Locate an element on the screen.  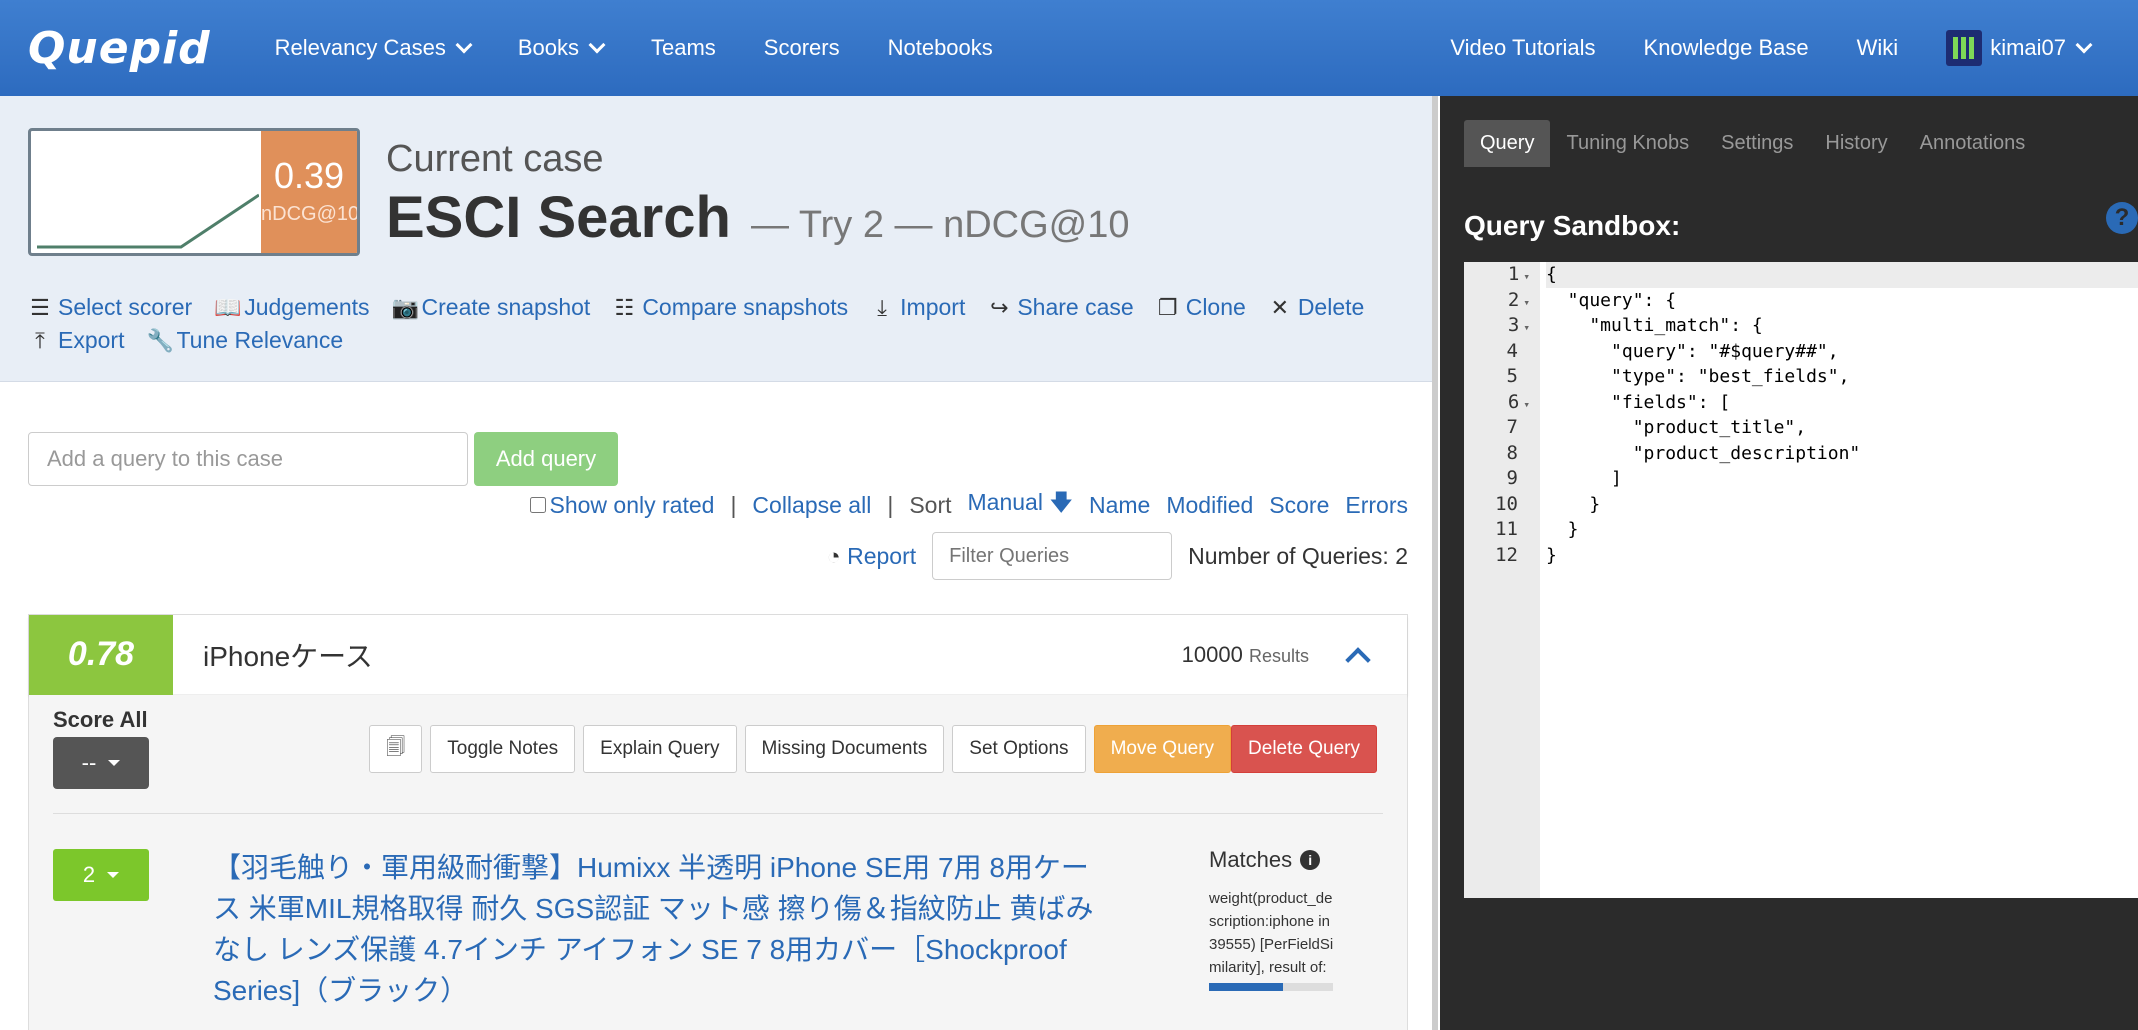
missing-documents-button: Missing Documents is located at coordinates (844, 749).